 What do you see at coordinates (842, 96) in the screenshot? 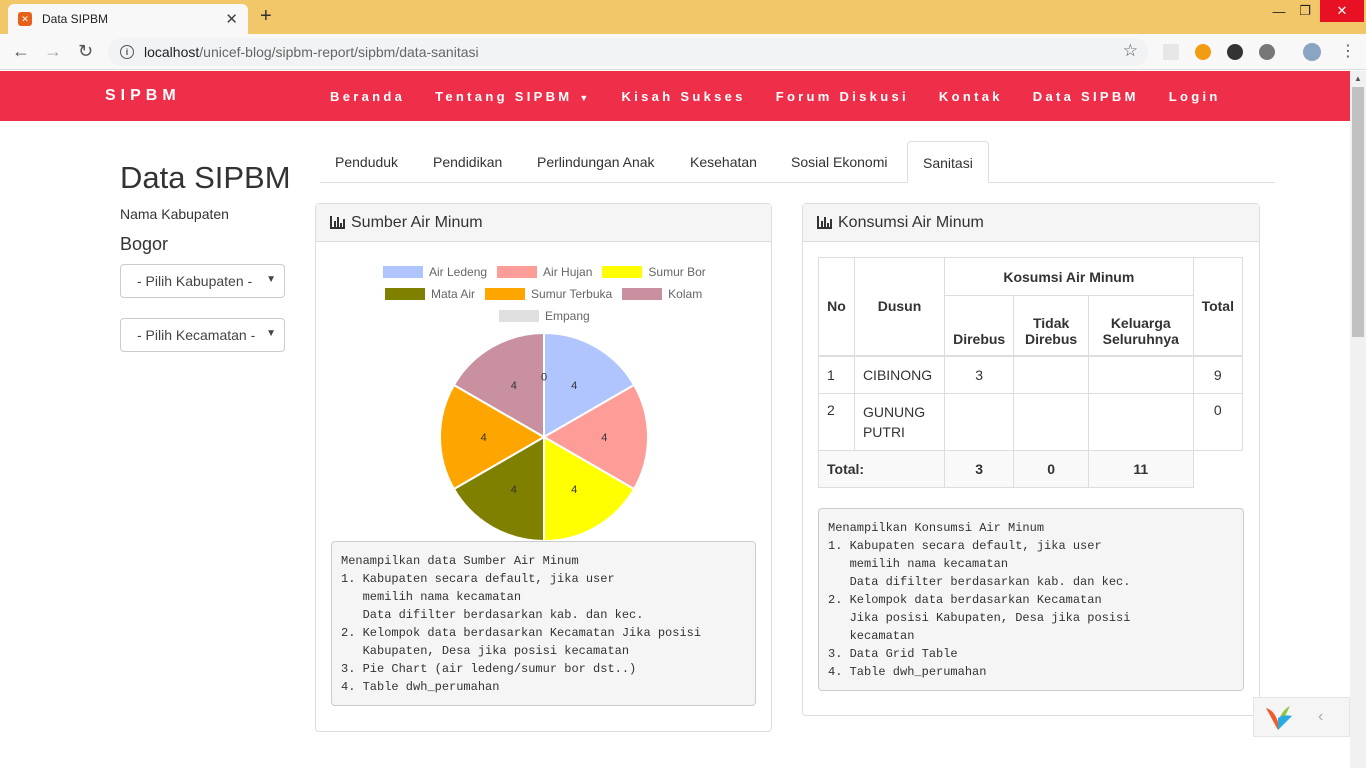
I see `nav-link-forum: Forum Diskusi` at bounding box center [842, 96].